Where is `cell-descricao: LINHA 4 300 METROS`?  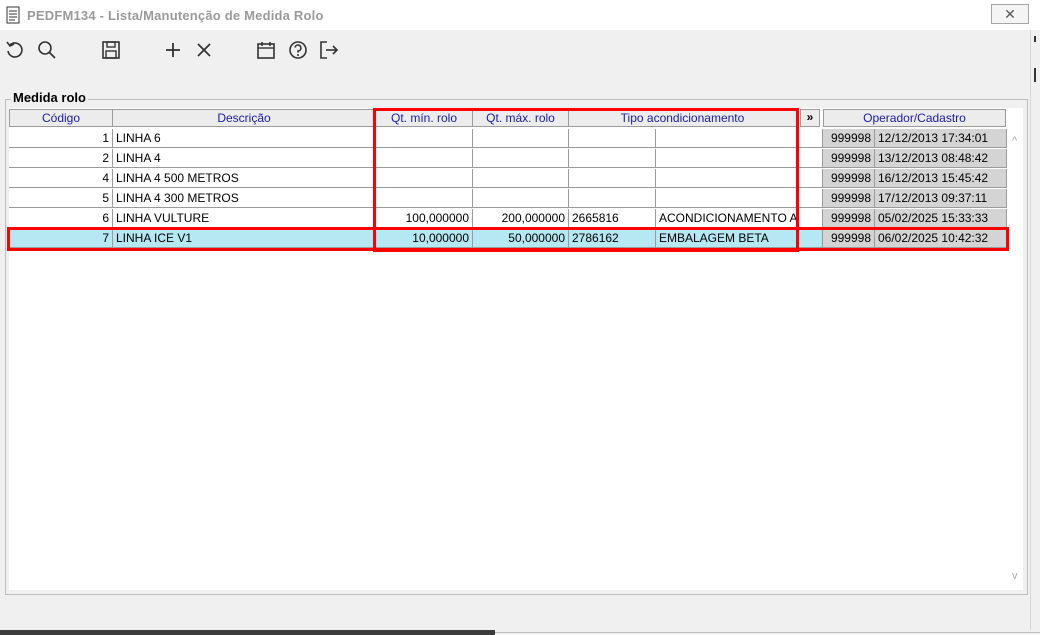
cell-descricao: LINHA 4 300 METROS is located at coordinates (244, 198).